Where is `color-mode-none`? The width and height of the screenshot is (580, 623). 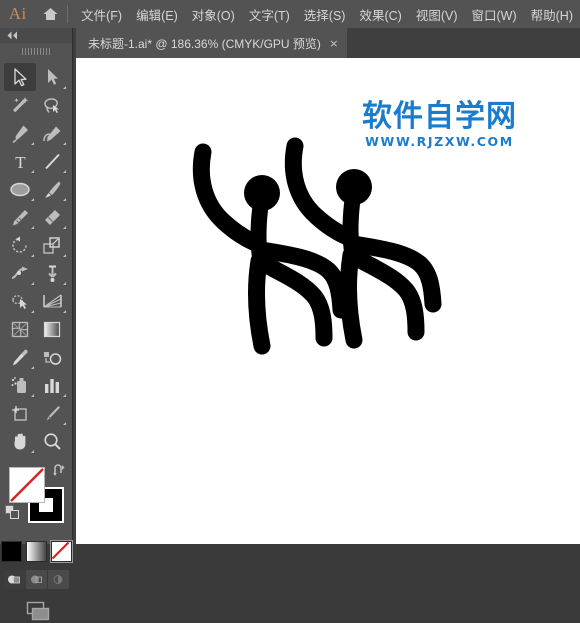
color-mode-none is located at coordinates (61, 551).